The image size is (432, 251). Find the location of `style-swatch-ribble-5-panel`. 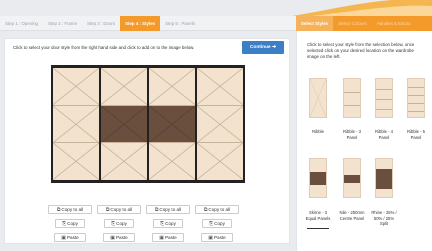

style-swatch-ribble-5-panel is located at coordinates (416, 98).